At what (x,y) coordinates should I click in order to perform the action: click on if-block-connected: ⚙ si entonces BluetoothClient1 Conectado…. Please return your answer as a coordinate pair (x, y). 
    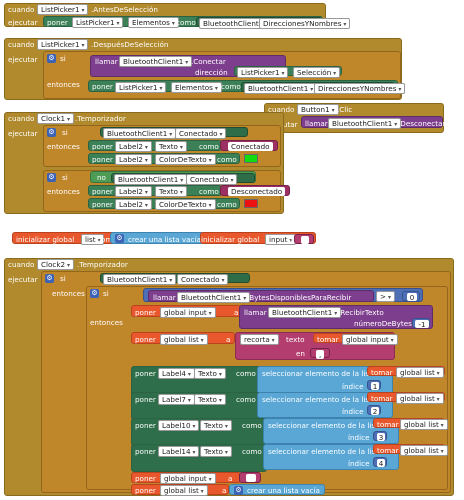
    Looking at the image, I should click on (162, 146).